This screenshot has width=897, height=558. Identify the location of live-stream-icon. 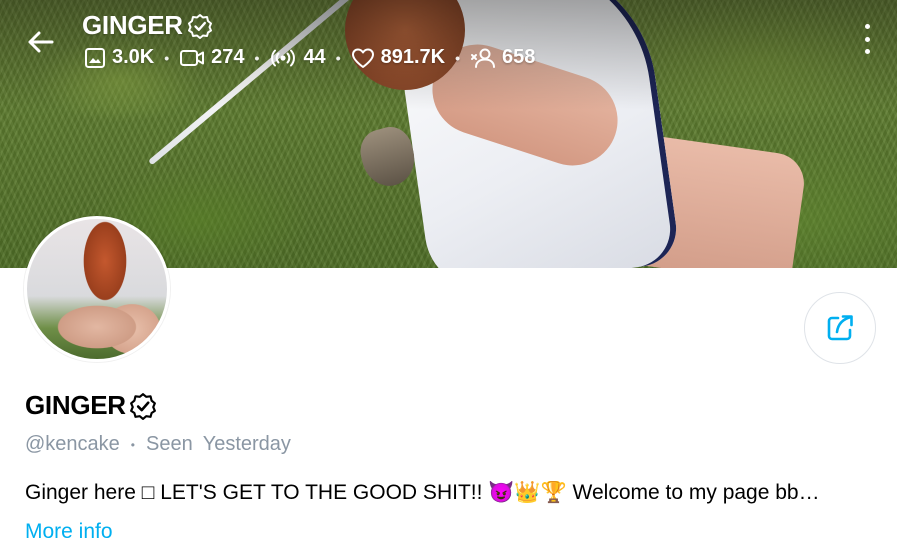
(283, 57).